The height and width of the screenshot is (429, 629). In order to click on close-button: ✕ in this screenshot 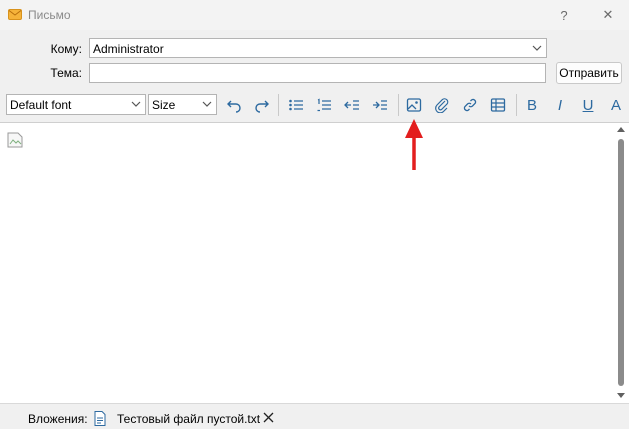, I will do `click(608, 15)`.